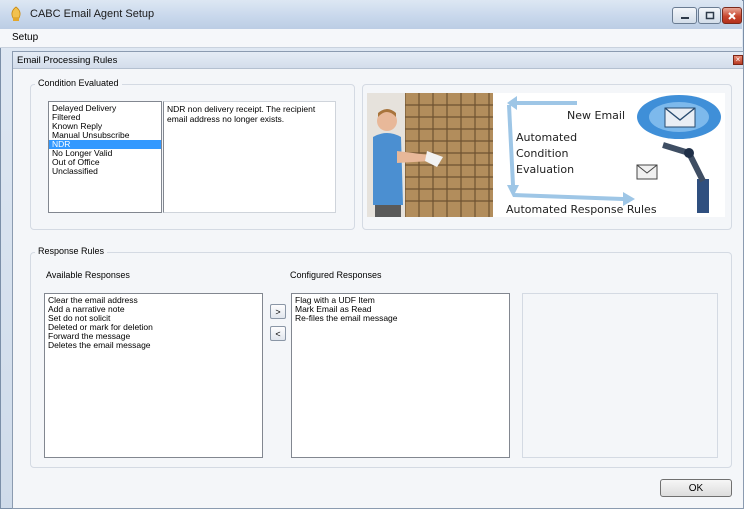 The image size is (744, 509). Describe the element at coordinates (25, 37) in the screenshot. I see `menu-setup: Setup` at that location.